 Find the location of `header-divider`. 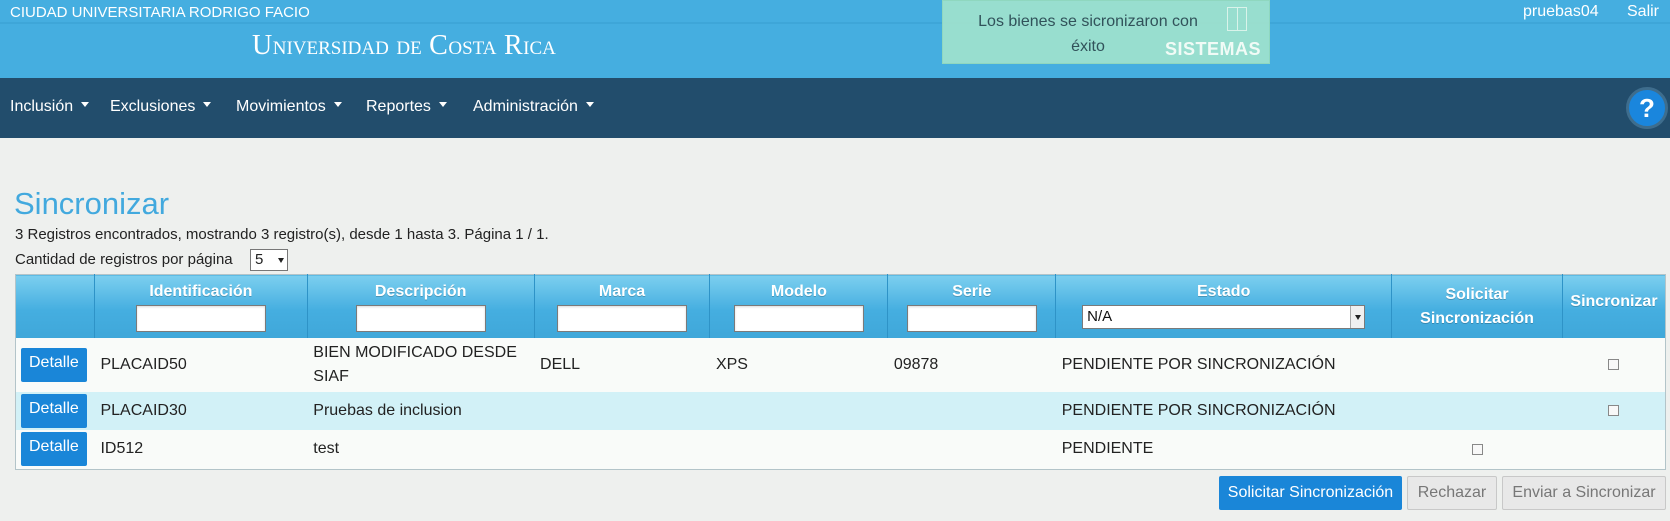

header-divider is located at coordinates (835, 23).